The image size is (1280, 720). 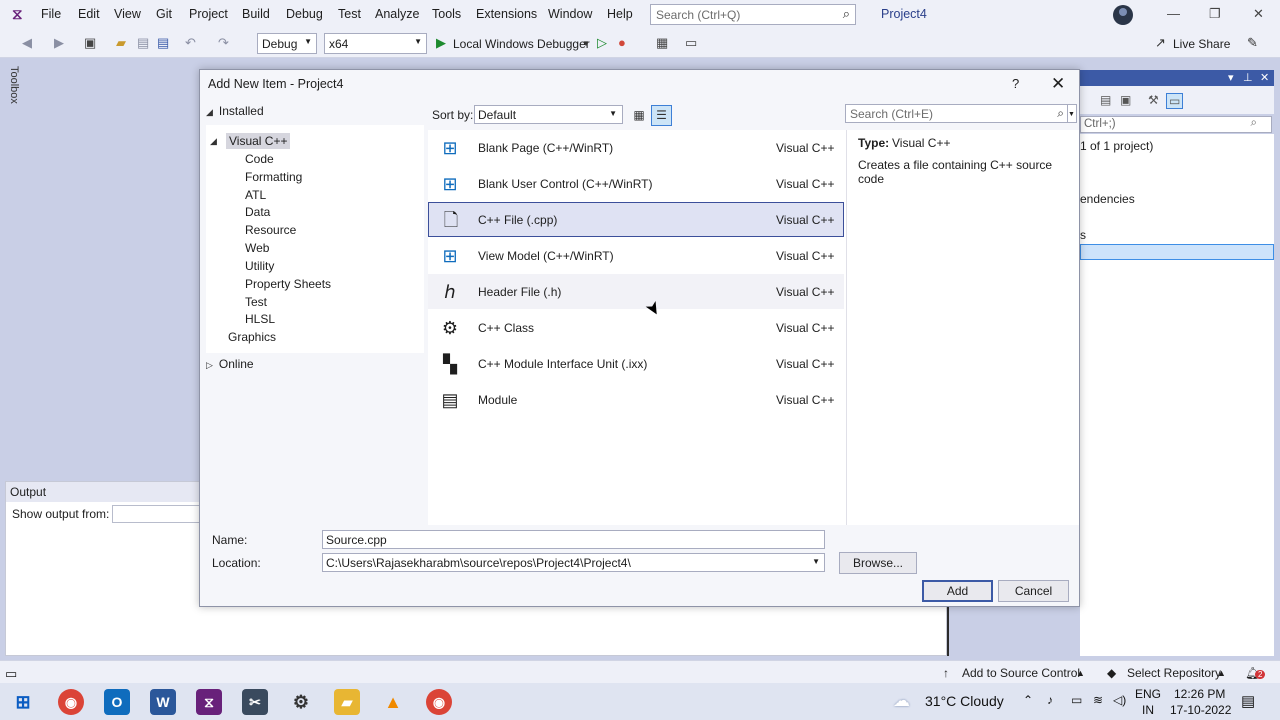 What do you see at coordinates (1199, 694) in the screenshot?
I see `clock-time: 12:26 PM` at bounding box center [1199, 694].